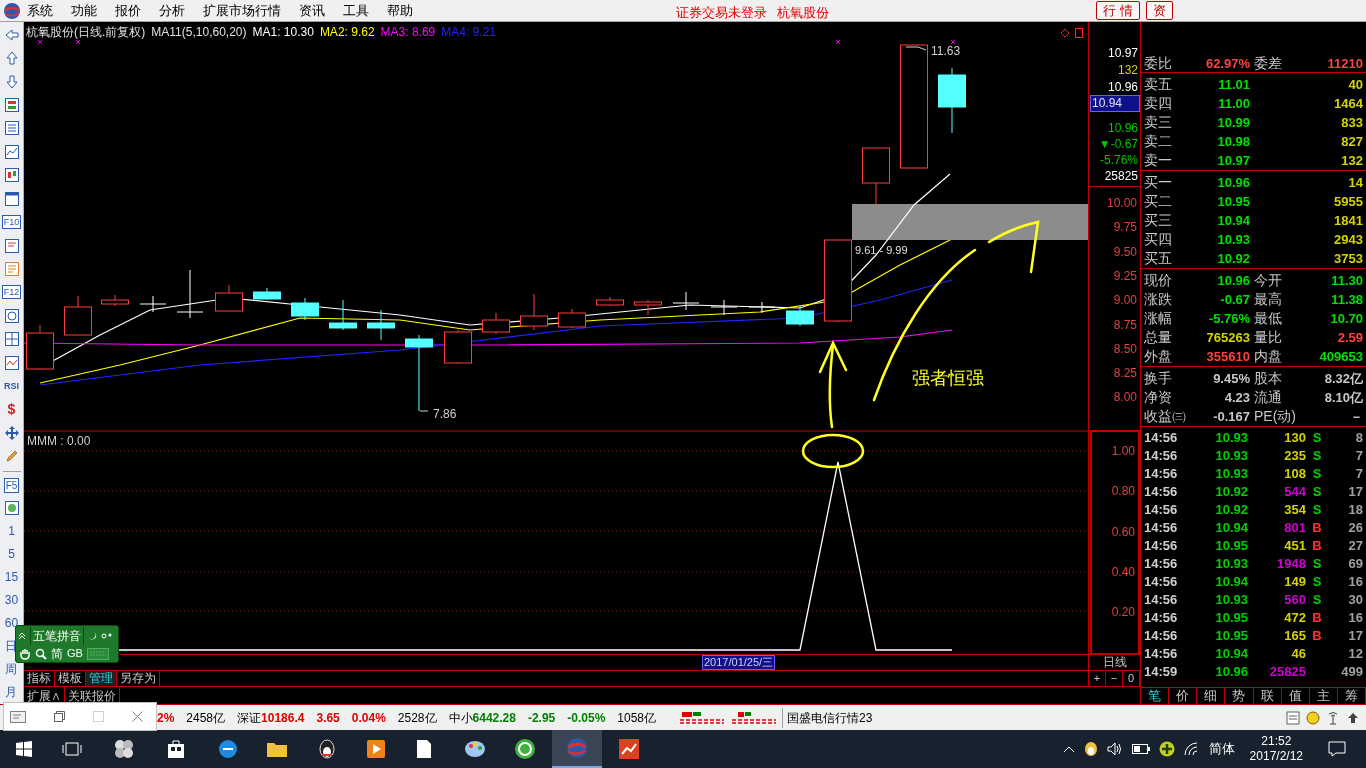 This screenshot has height=768, width=1366. Describe the element at coordinates (84, 10) in the screenshot. I see `menu-item: 功能` at that location.